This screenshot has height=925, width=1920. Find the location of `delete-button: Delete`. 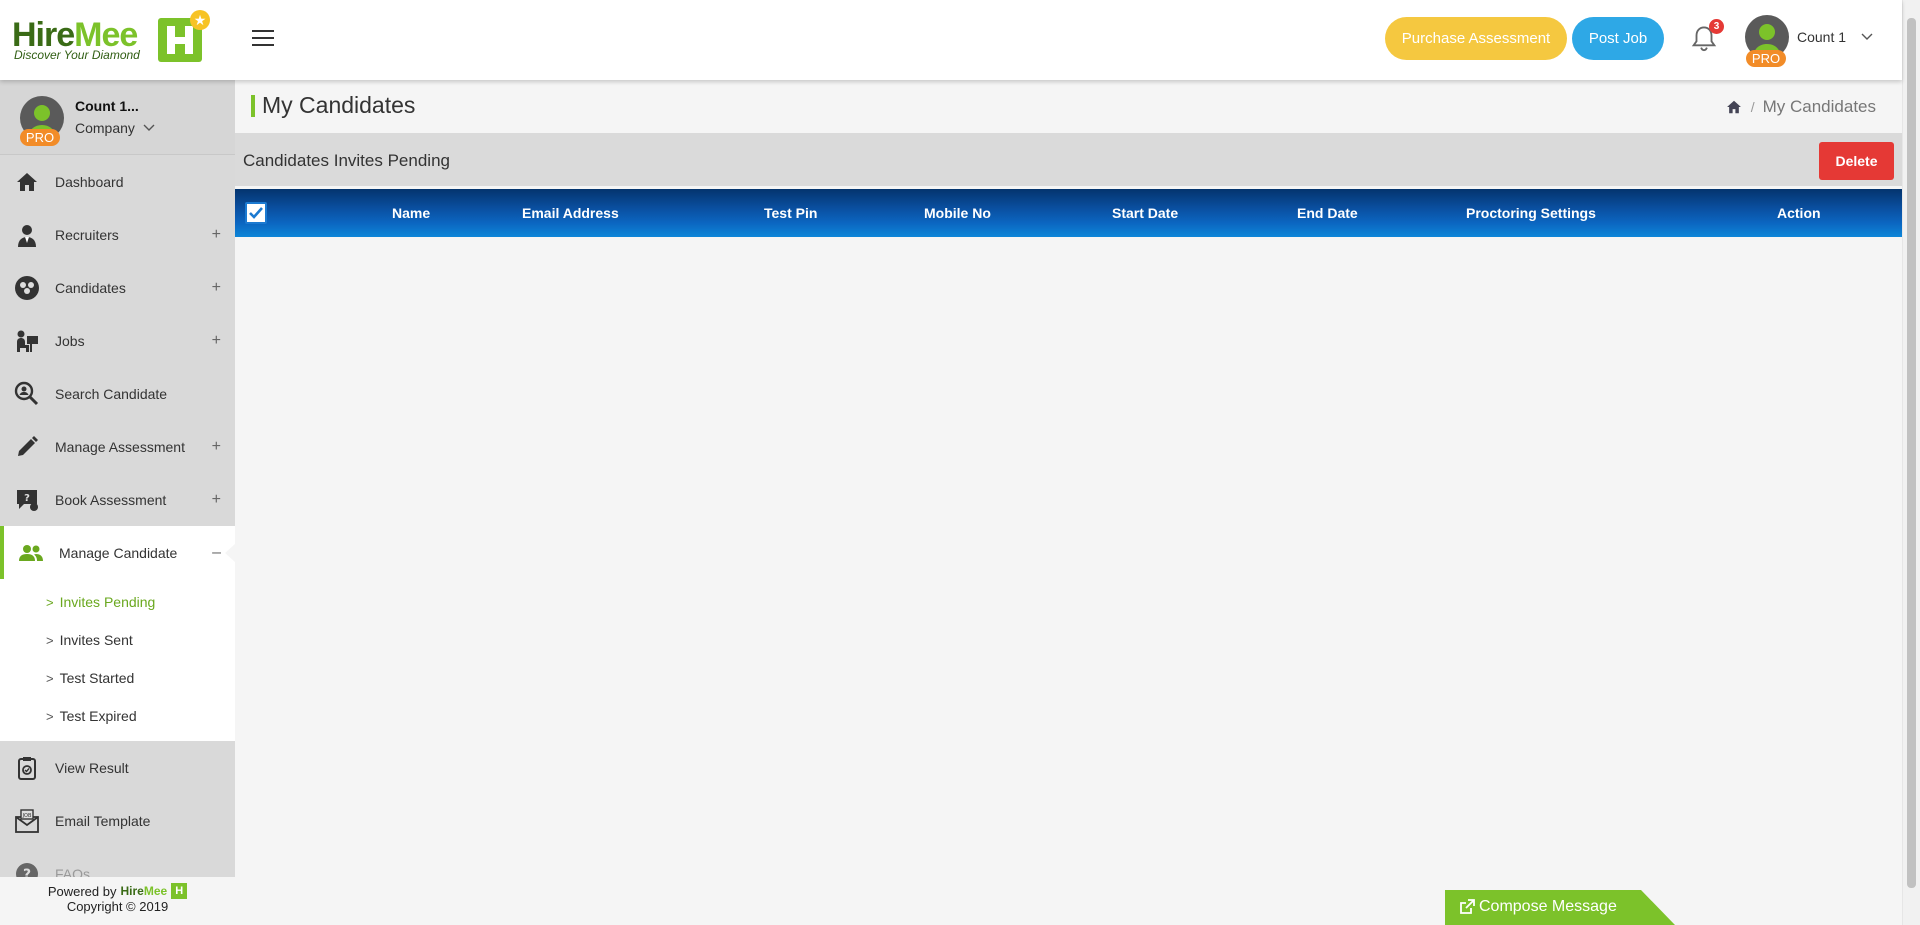

delete-button: Delete is located at coordinates (1856, 161).